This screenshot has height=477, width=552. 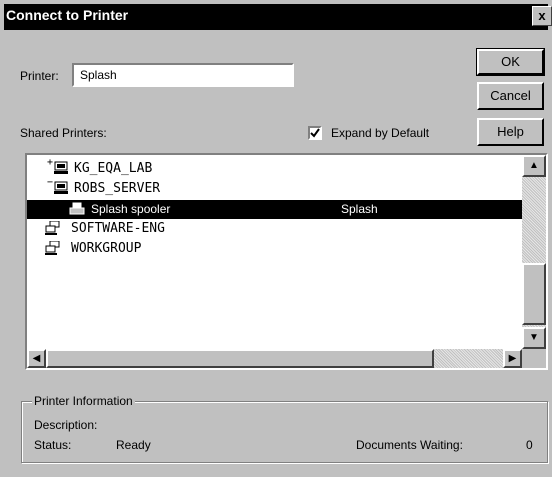 What do you see at coordinates (380, 133) in the screenshot?
I see `expand-by-default-label: Expand by Default` at bounding box center [380, 133].